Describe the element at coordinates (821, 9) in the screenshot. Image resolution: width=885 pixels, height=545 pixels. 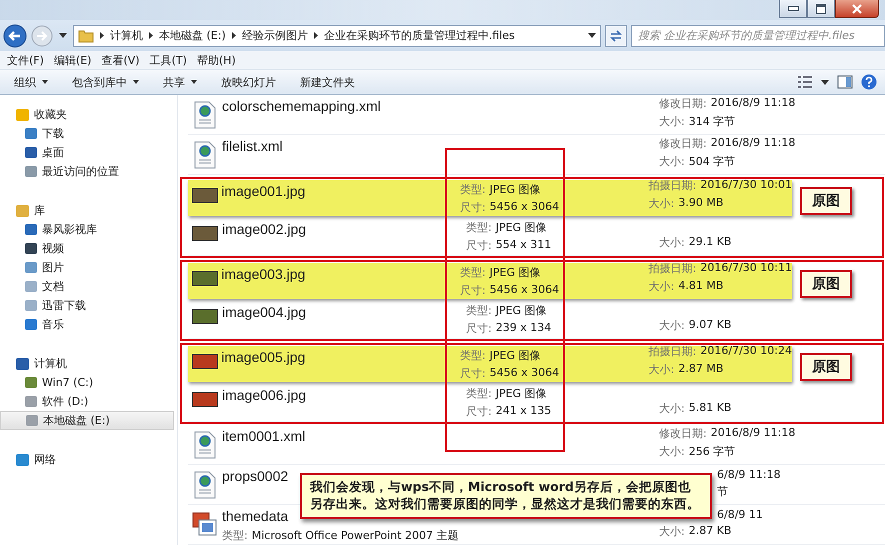
I see `maximize-button` at that location.